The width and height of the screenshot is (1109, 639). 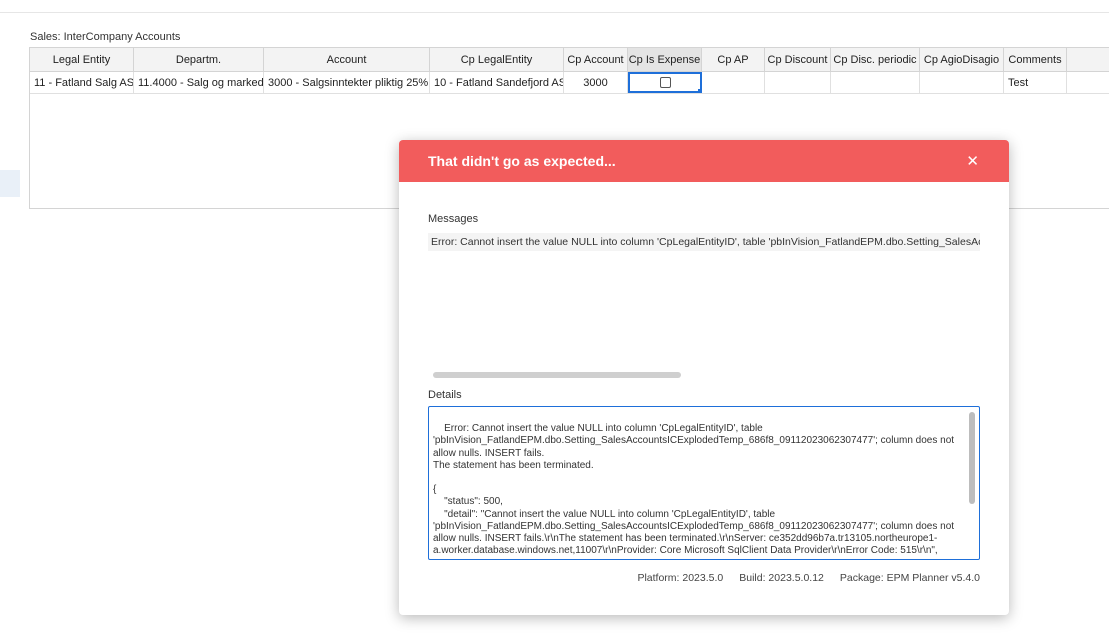 I want to click on column-header-legal-entity: Legal Entity, so click(x=82, y=59).